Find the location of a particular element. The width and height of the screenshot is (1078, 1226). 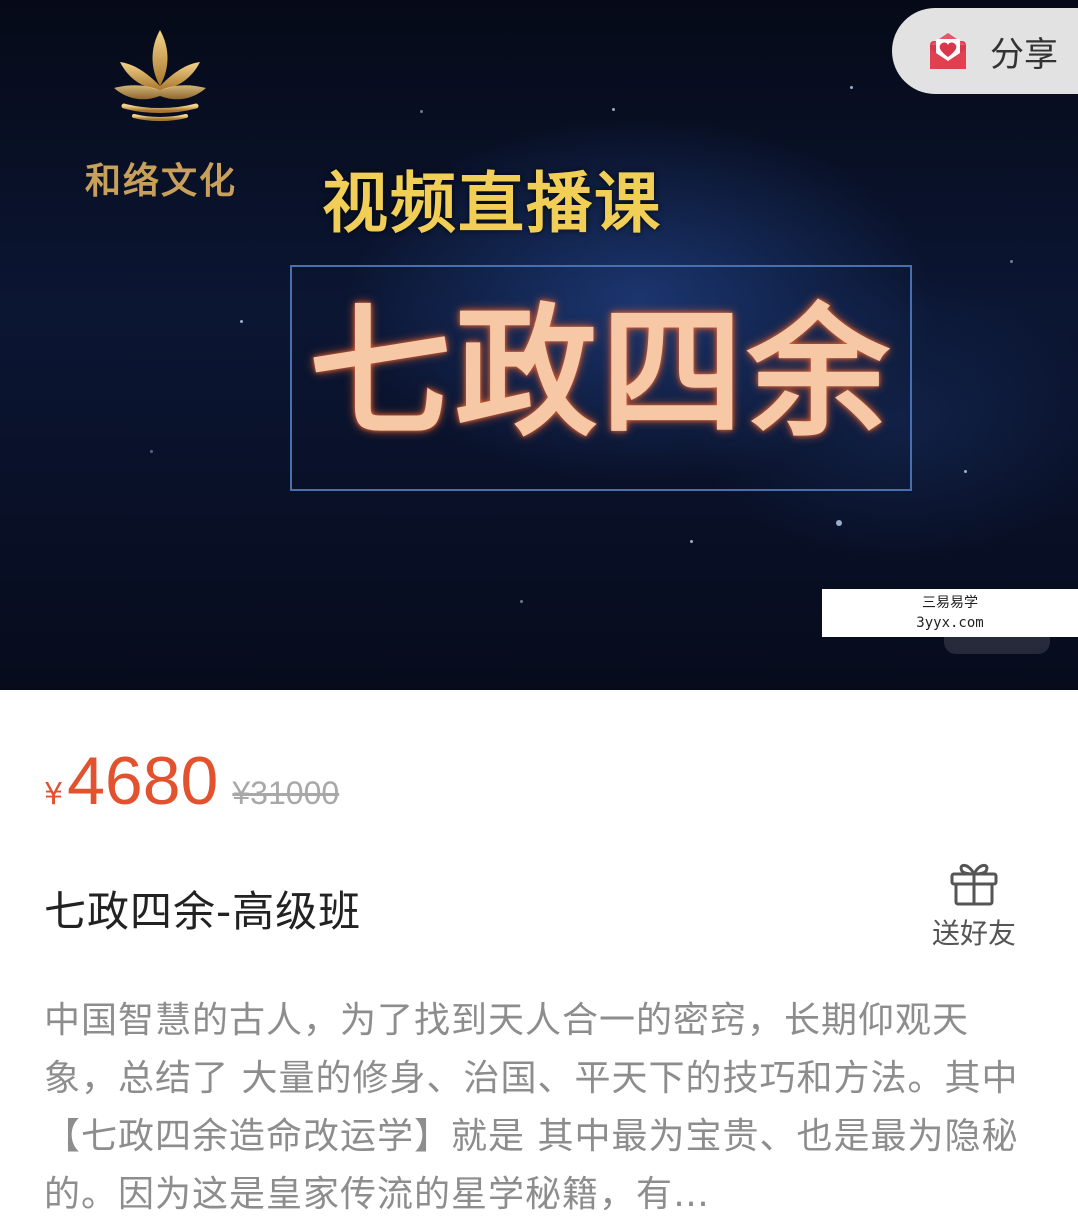

current-price: 4680 is located at coordinates (143, 781).